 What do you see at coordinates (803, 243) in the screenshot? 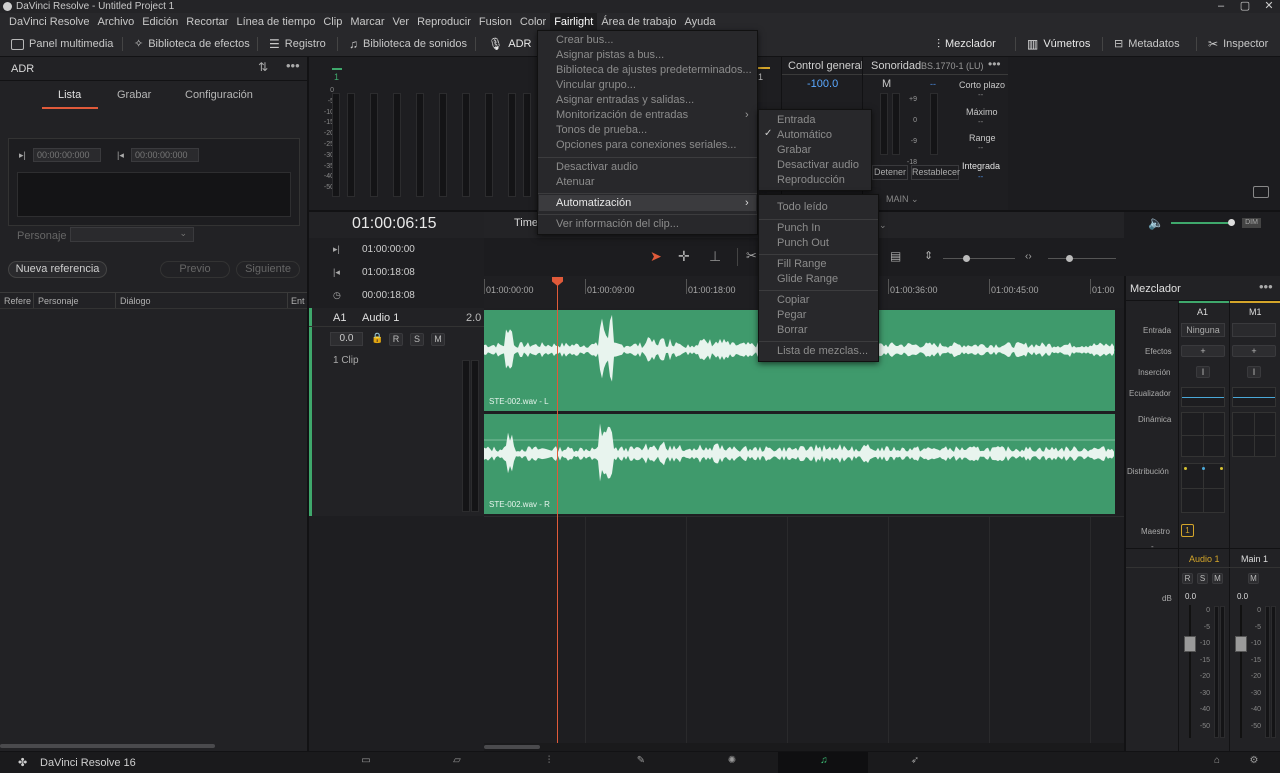
I see `submenu-punch-out: Punch Out` at bounding box center [803, 243].